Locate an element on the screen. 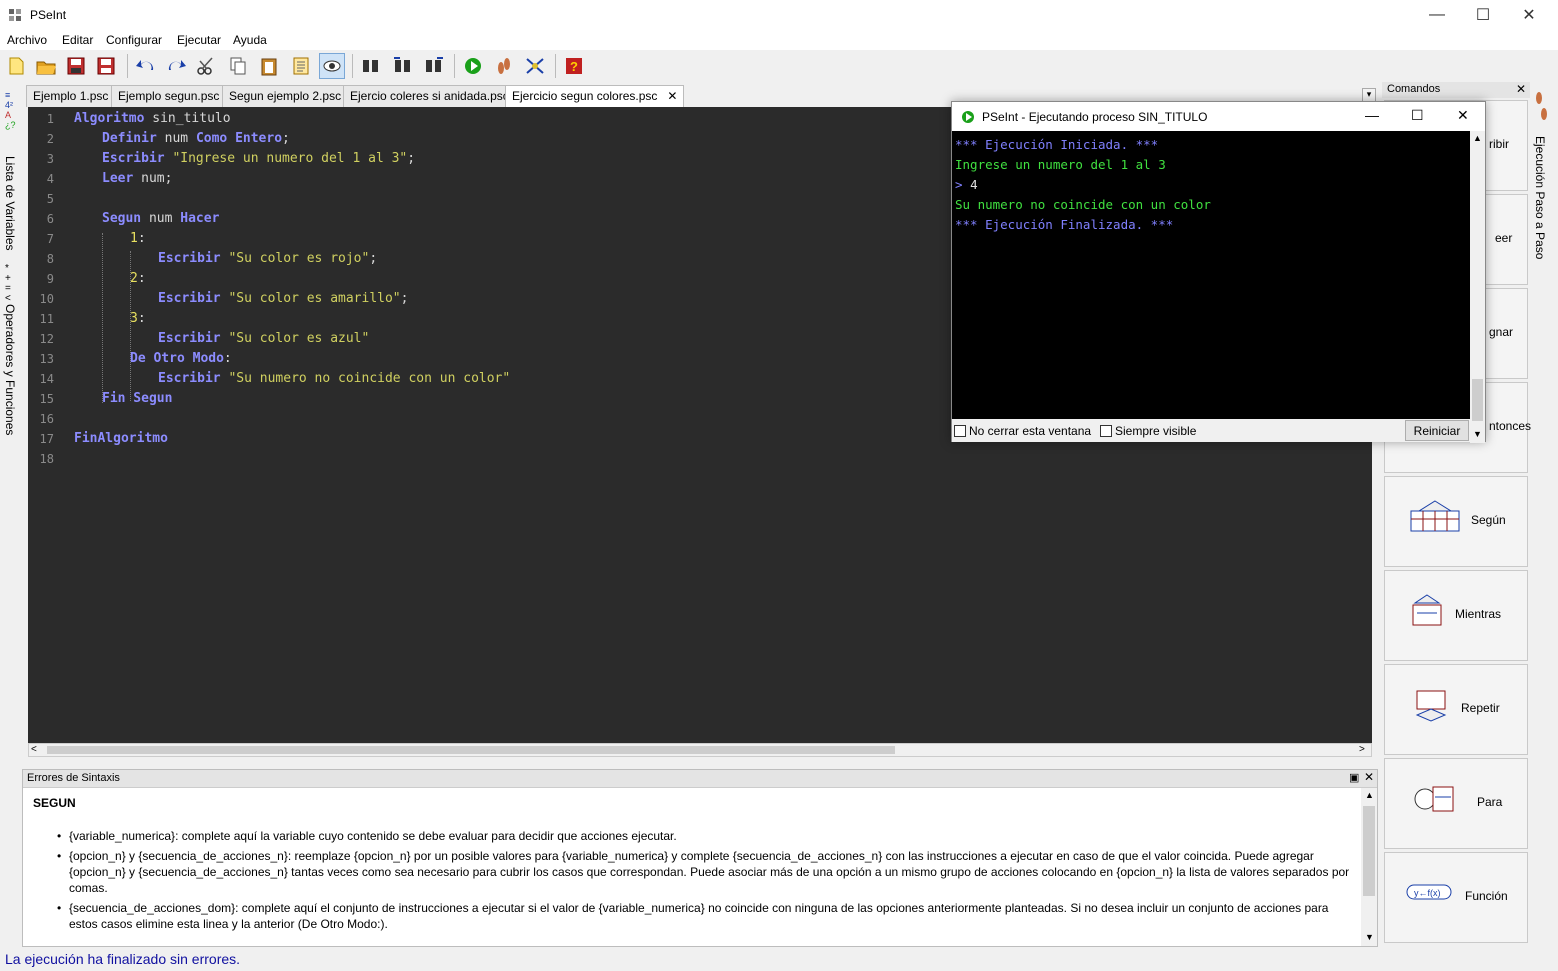 This screenshot has width=1558, height=971. line-number: 4 is located at coordinates (50, 179).